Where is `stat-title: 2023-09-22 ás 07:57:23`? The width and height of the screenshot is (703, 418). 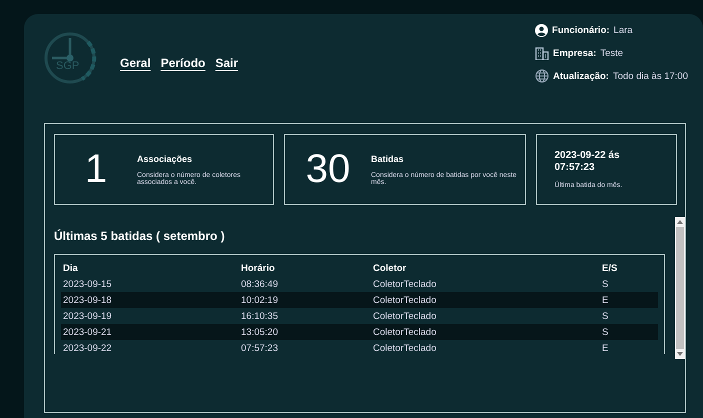
stat-title: 2023-09-22 ás 07:57:23 is located at coordinates (587, 162).